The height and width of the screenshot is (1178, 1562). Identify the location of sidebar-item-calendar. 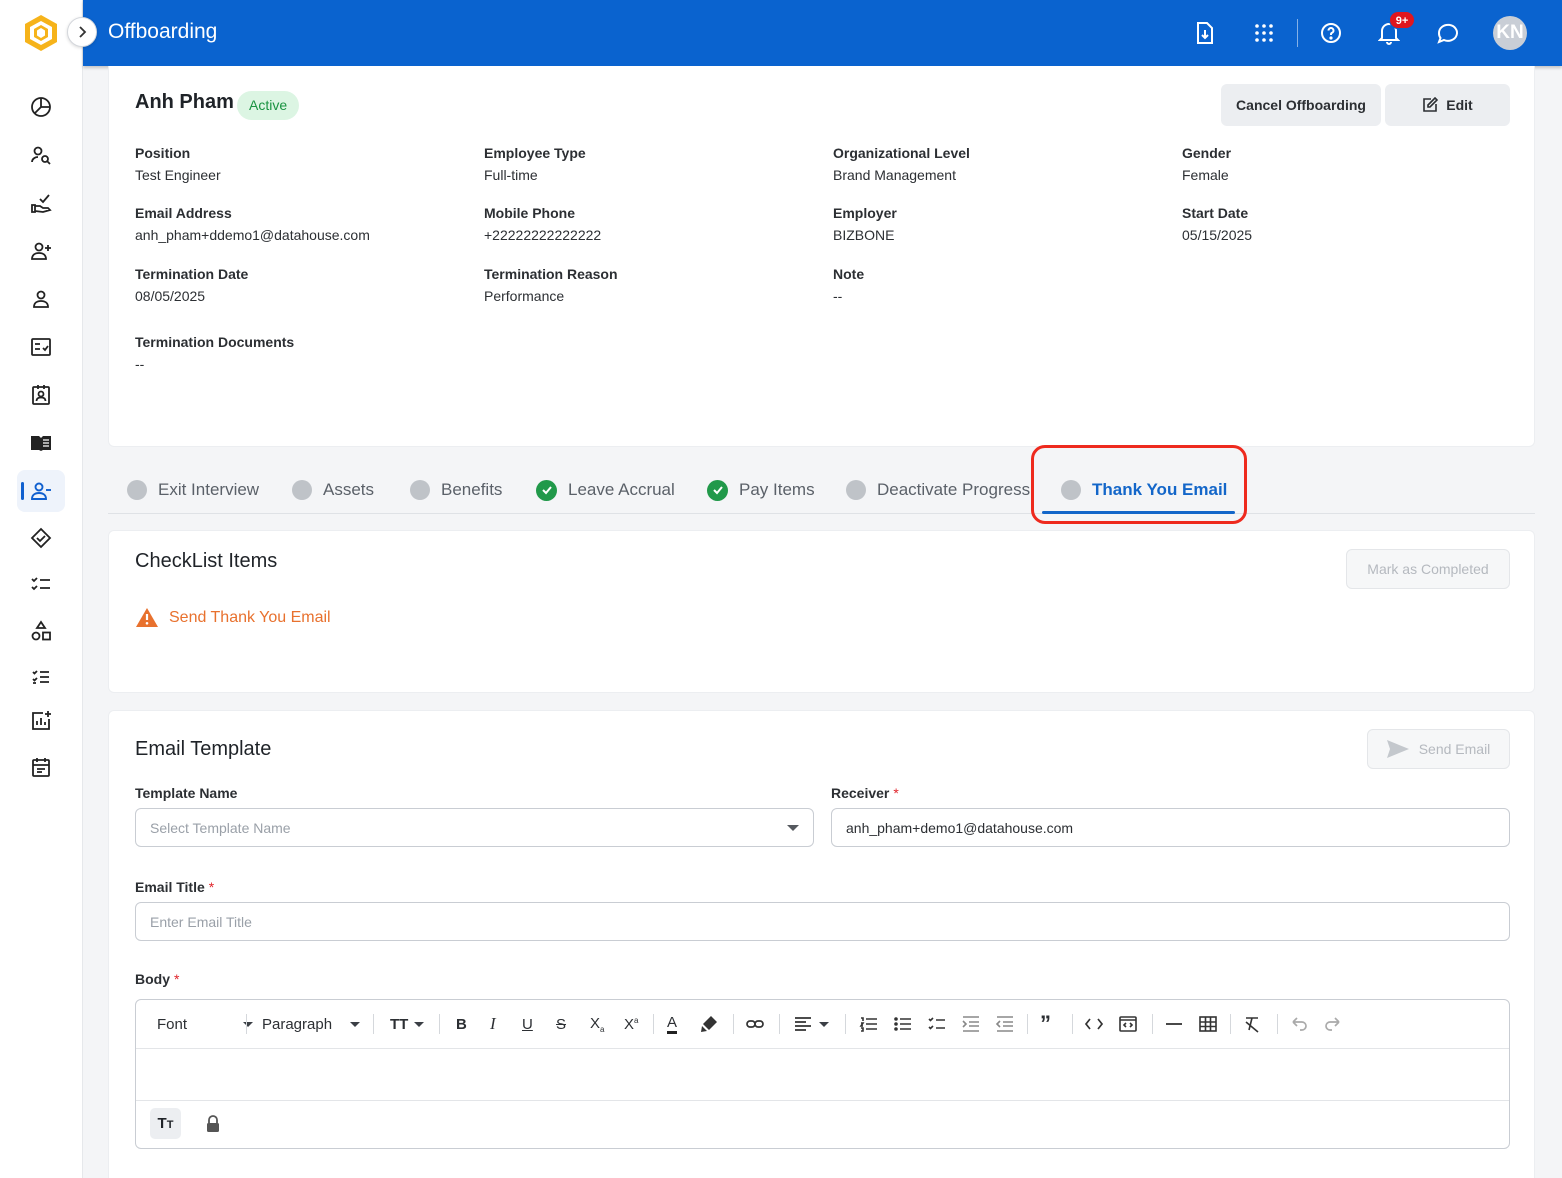
(41, 767).